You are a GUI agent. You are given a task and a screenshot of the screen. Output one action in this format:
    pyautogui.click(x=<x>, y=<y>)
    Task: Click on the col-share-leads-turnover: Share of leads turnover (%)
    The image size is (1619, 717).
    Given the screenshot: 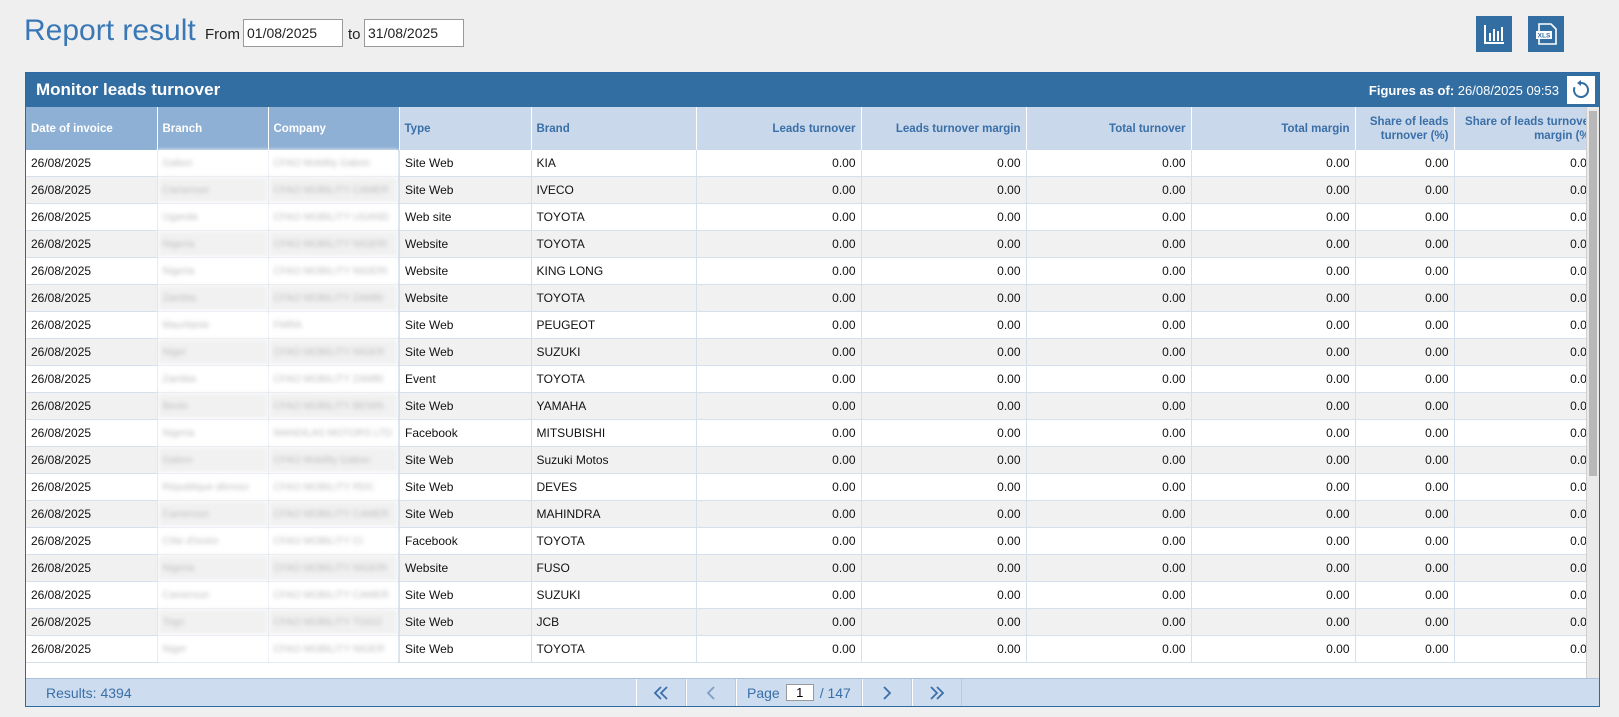 What is the action you would take?
    pyautogui.click(x=1405, y=128)
    